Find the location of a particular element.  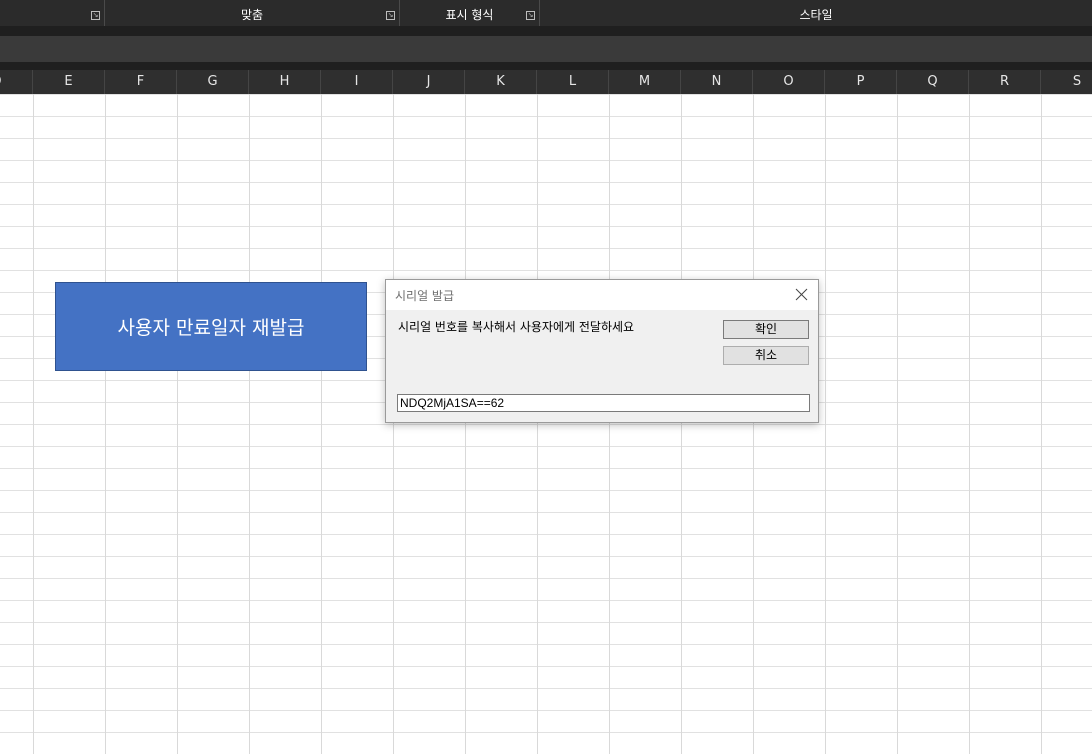

column-header-r: R is located at coordinates (1005, 82).